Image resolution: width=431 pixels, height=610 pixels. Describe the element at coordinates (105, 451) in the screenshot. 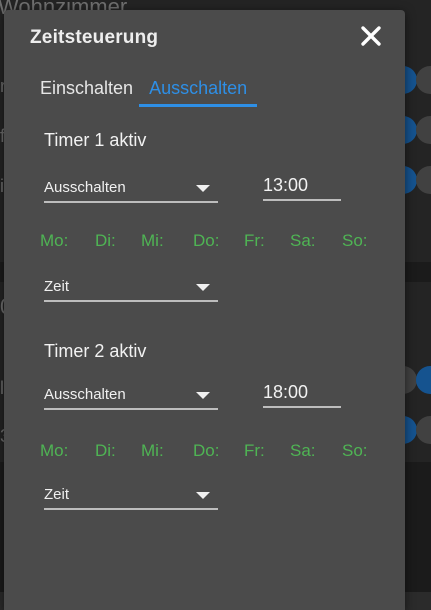

I see `timer-2-day-di: Di:` at that location.